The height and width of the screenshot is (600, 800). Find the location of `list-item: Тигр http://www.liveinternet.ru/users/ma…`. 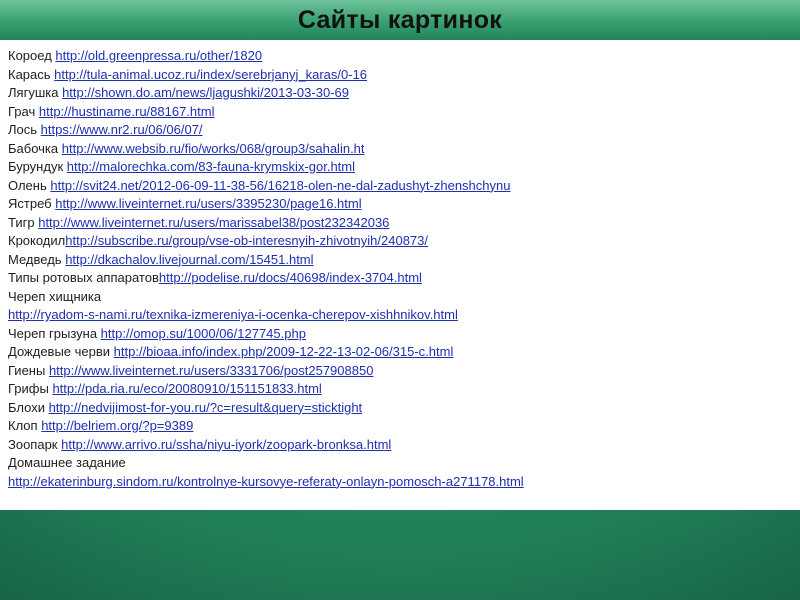

list-item: Тигр http://www.liveinternet.ru/users/ma… is located at coordinates (398, 223).